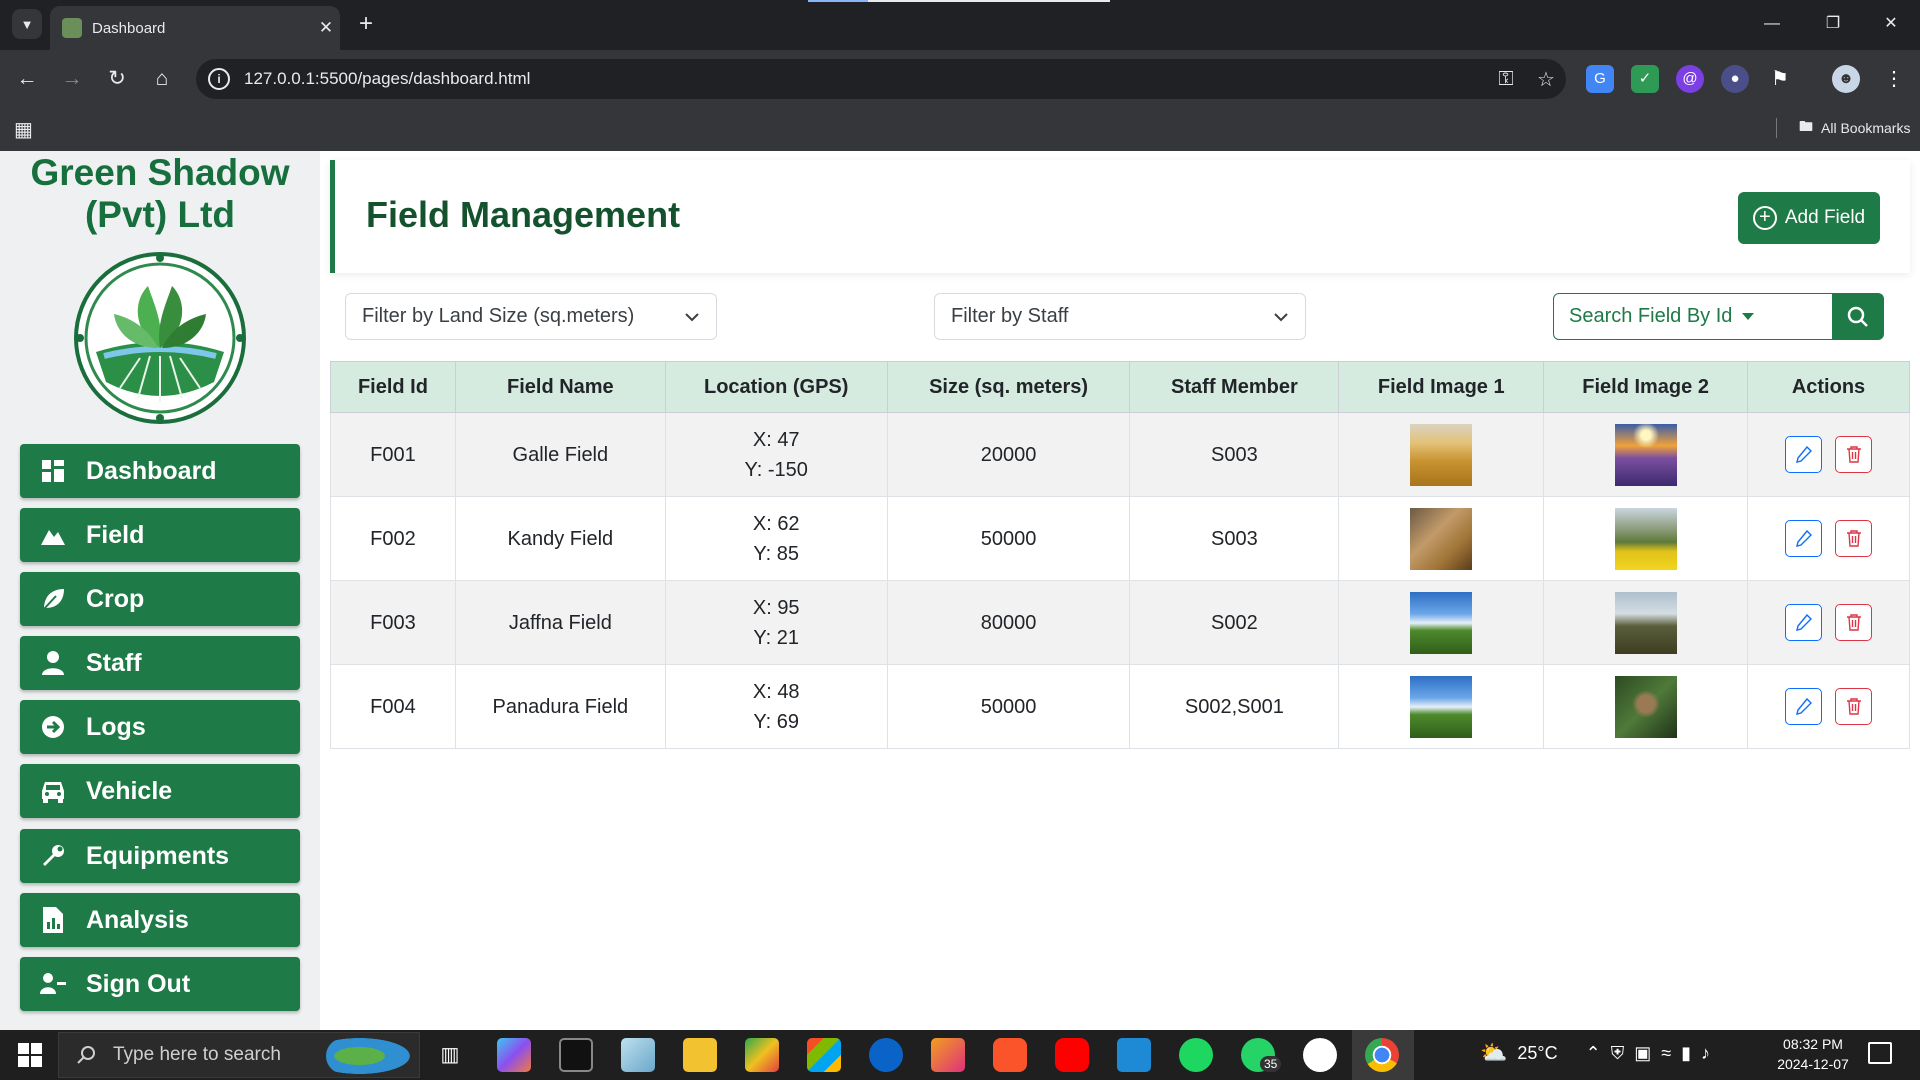 This screenshot has height=1080, width=1920. Describe the element at coordinates (1120, 316) in the screenshot. I see `staff-filter: Filter by Staff` at that location.